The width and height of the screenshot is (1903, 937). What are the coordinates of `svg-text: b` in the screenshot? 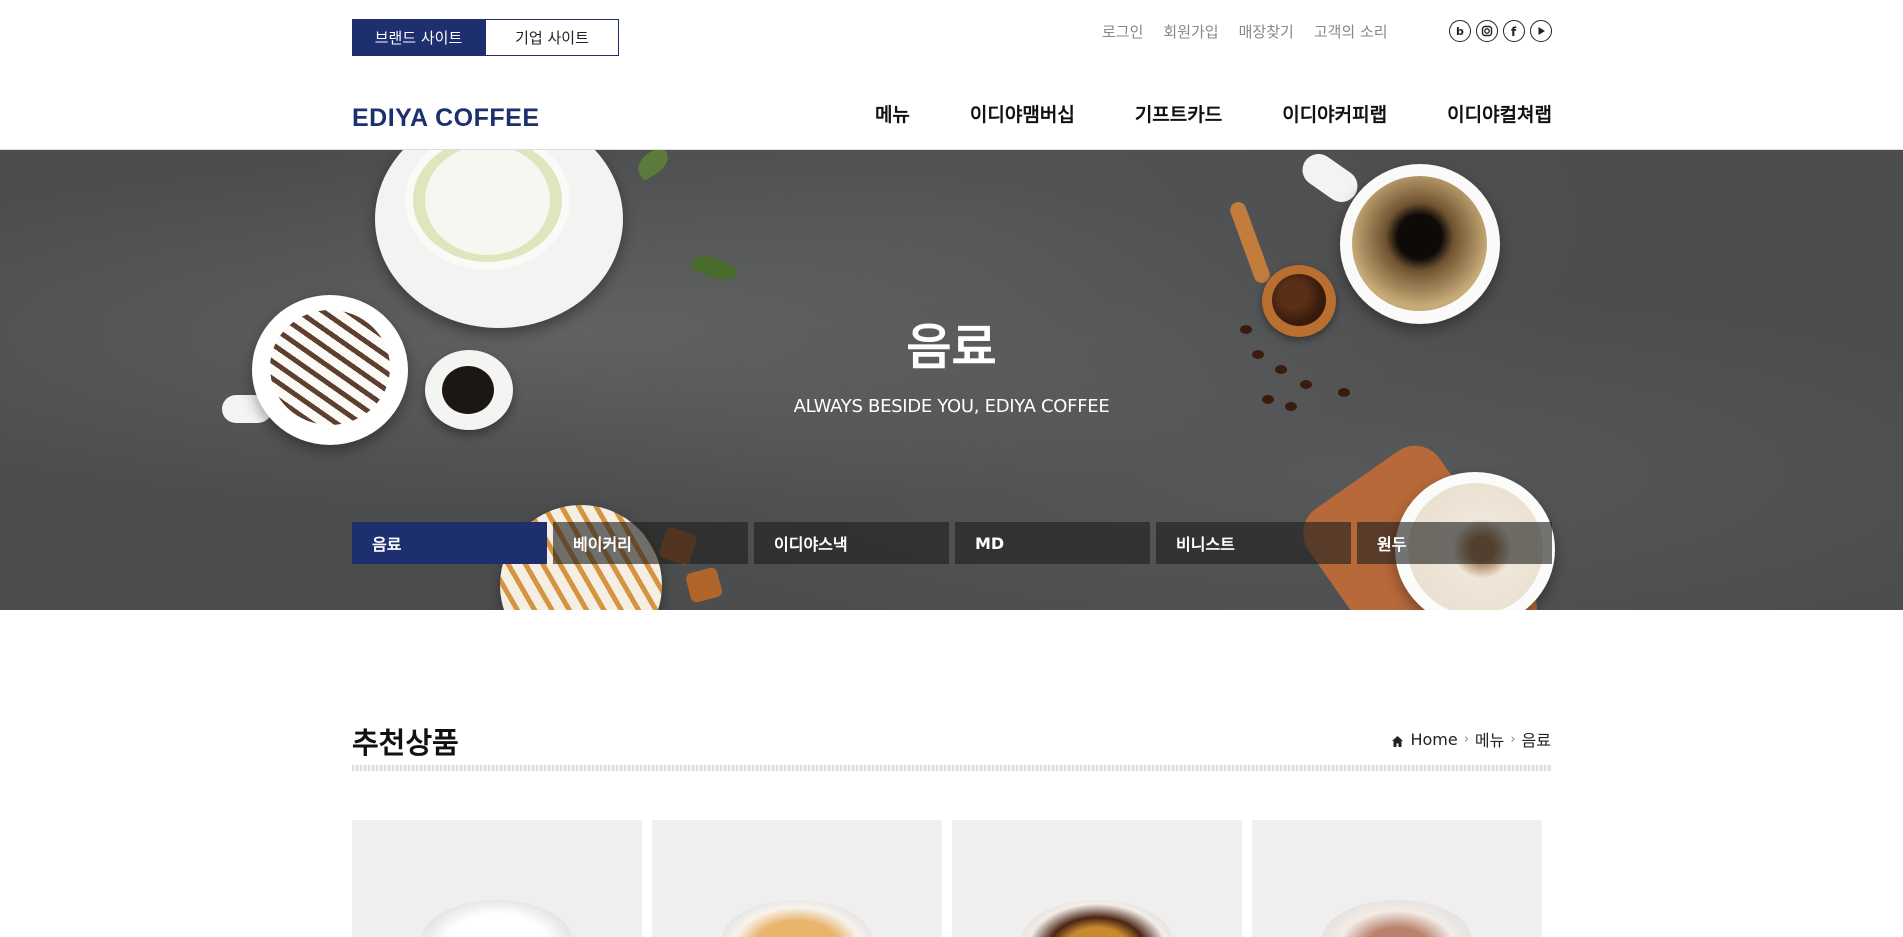 It's located at (1460, 31).